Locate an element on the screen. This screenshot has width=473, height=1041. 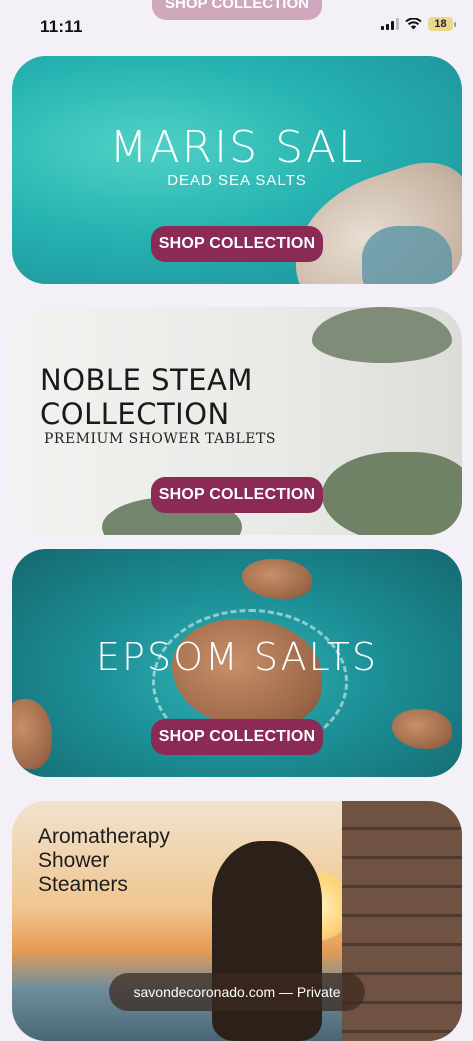
card-title: MARIS SAL is located at coordinates (237, 147).